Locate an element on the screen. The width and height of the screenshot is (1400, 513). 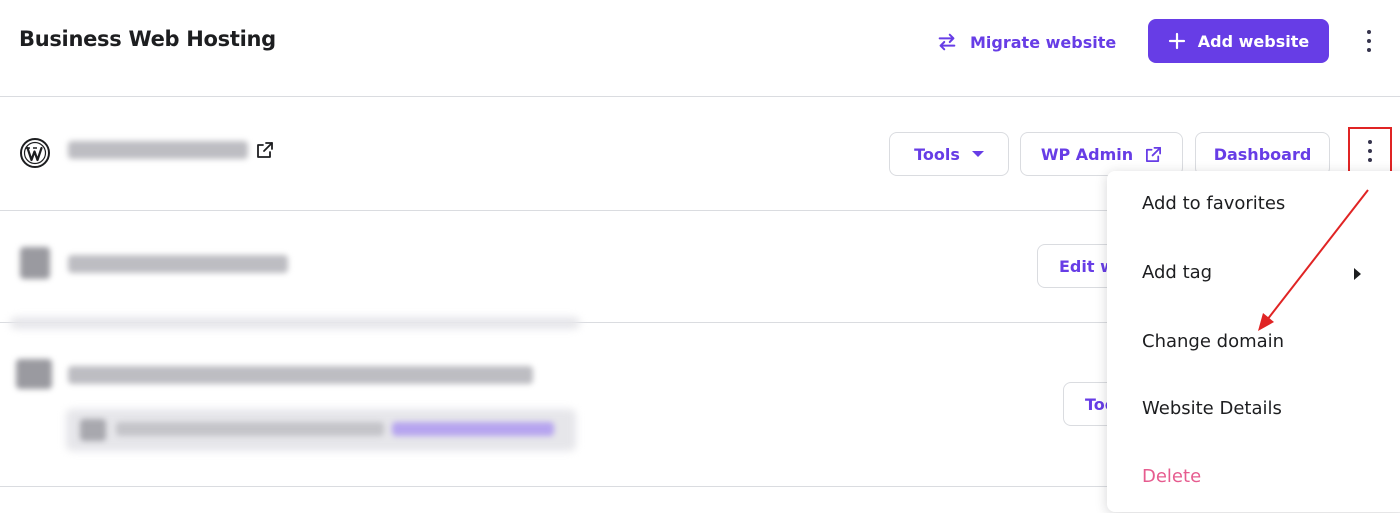
caret-down-icon is located at coordinates (977, 154).